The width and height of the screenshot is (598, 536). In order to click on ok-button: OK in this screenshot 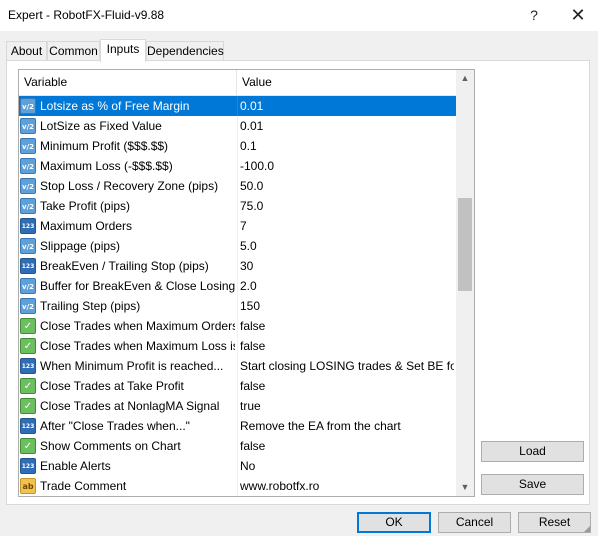, I will do `click(394, 522)`.